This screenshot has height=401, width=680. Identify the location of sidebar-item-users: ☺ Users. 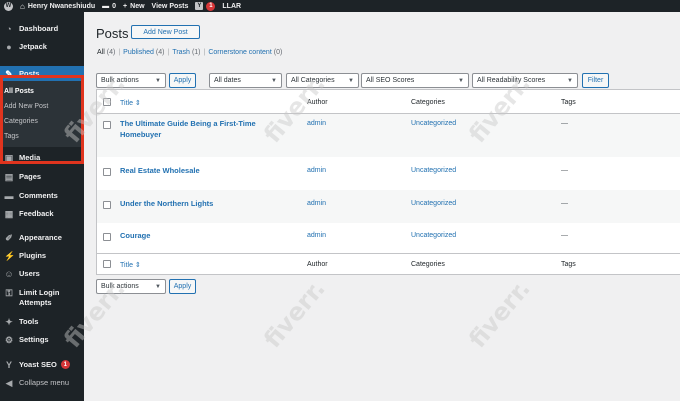
(42, 274).